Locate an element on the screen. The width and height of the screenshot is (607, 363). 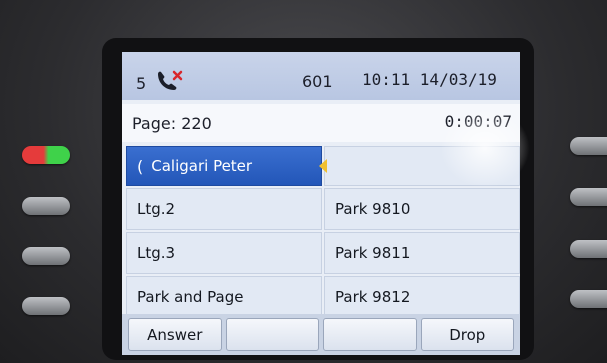
answer-softkey: Answer is located at coordinates (175, 334).